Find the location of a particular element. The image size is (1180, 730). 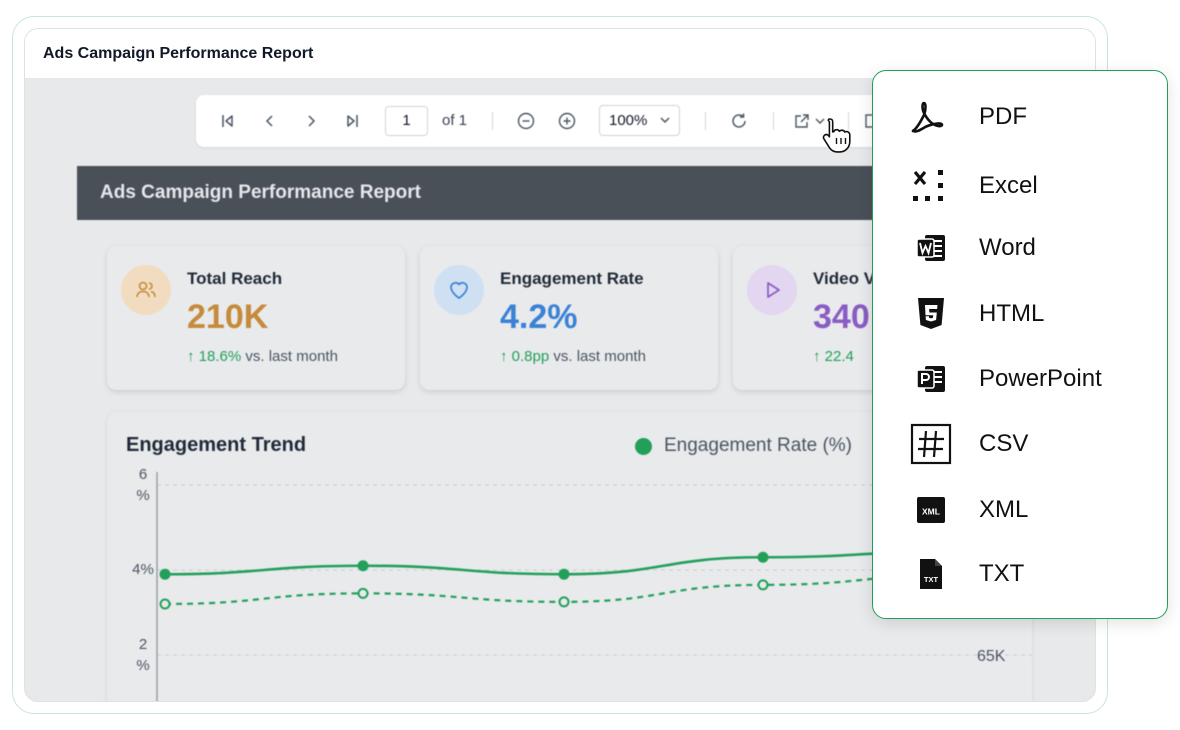

y-tick-label: 4% is located at coordinates (143, 569).